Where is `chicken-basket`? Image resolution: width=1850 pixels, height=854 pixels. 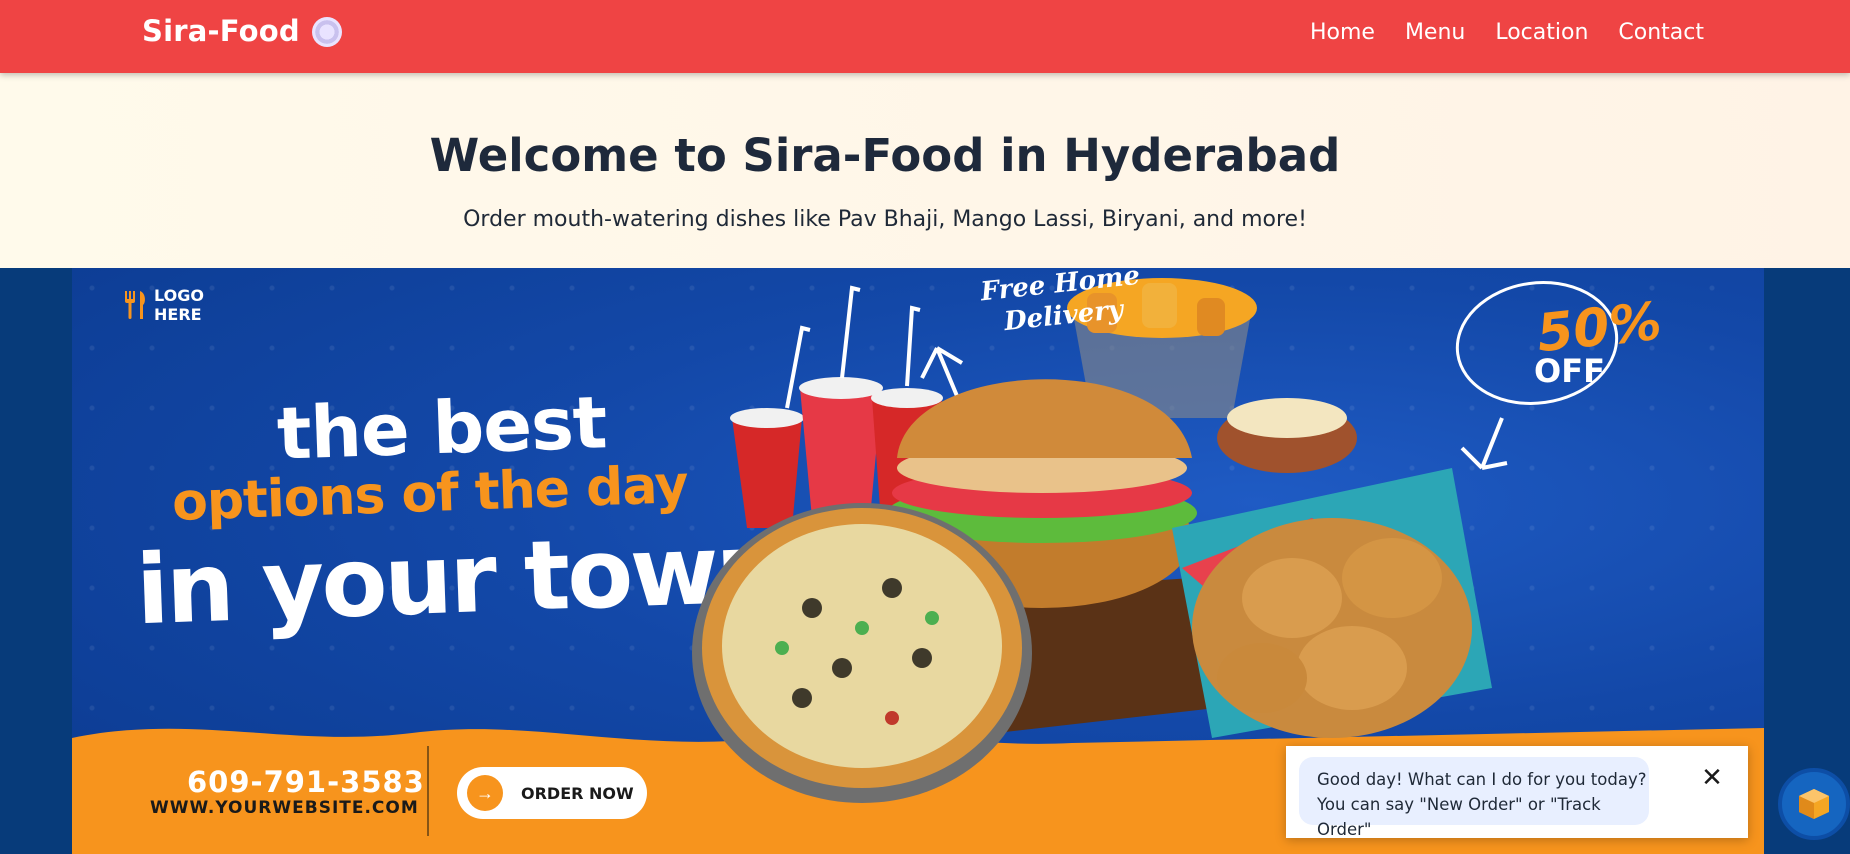 chicken-basket is located at coordinates (1332, 603).